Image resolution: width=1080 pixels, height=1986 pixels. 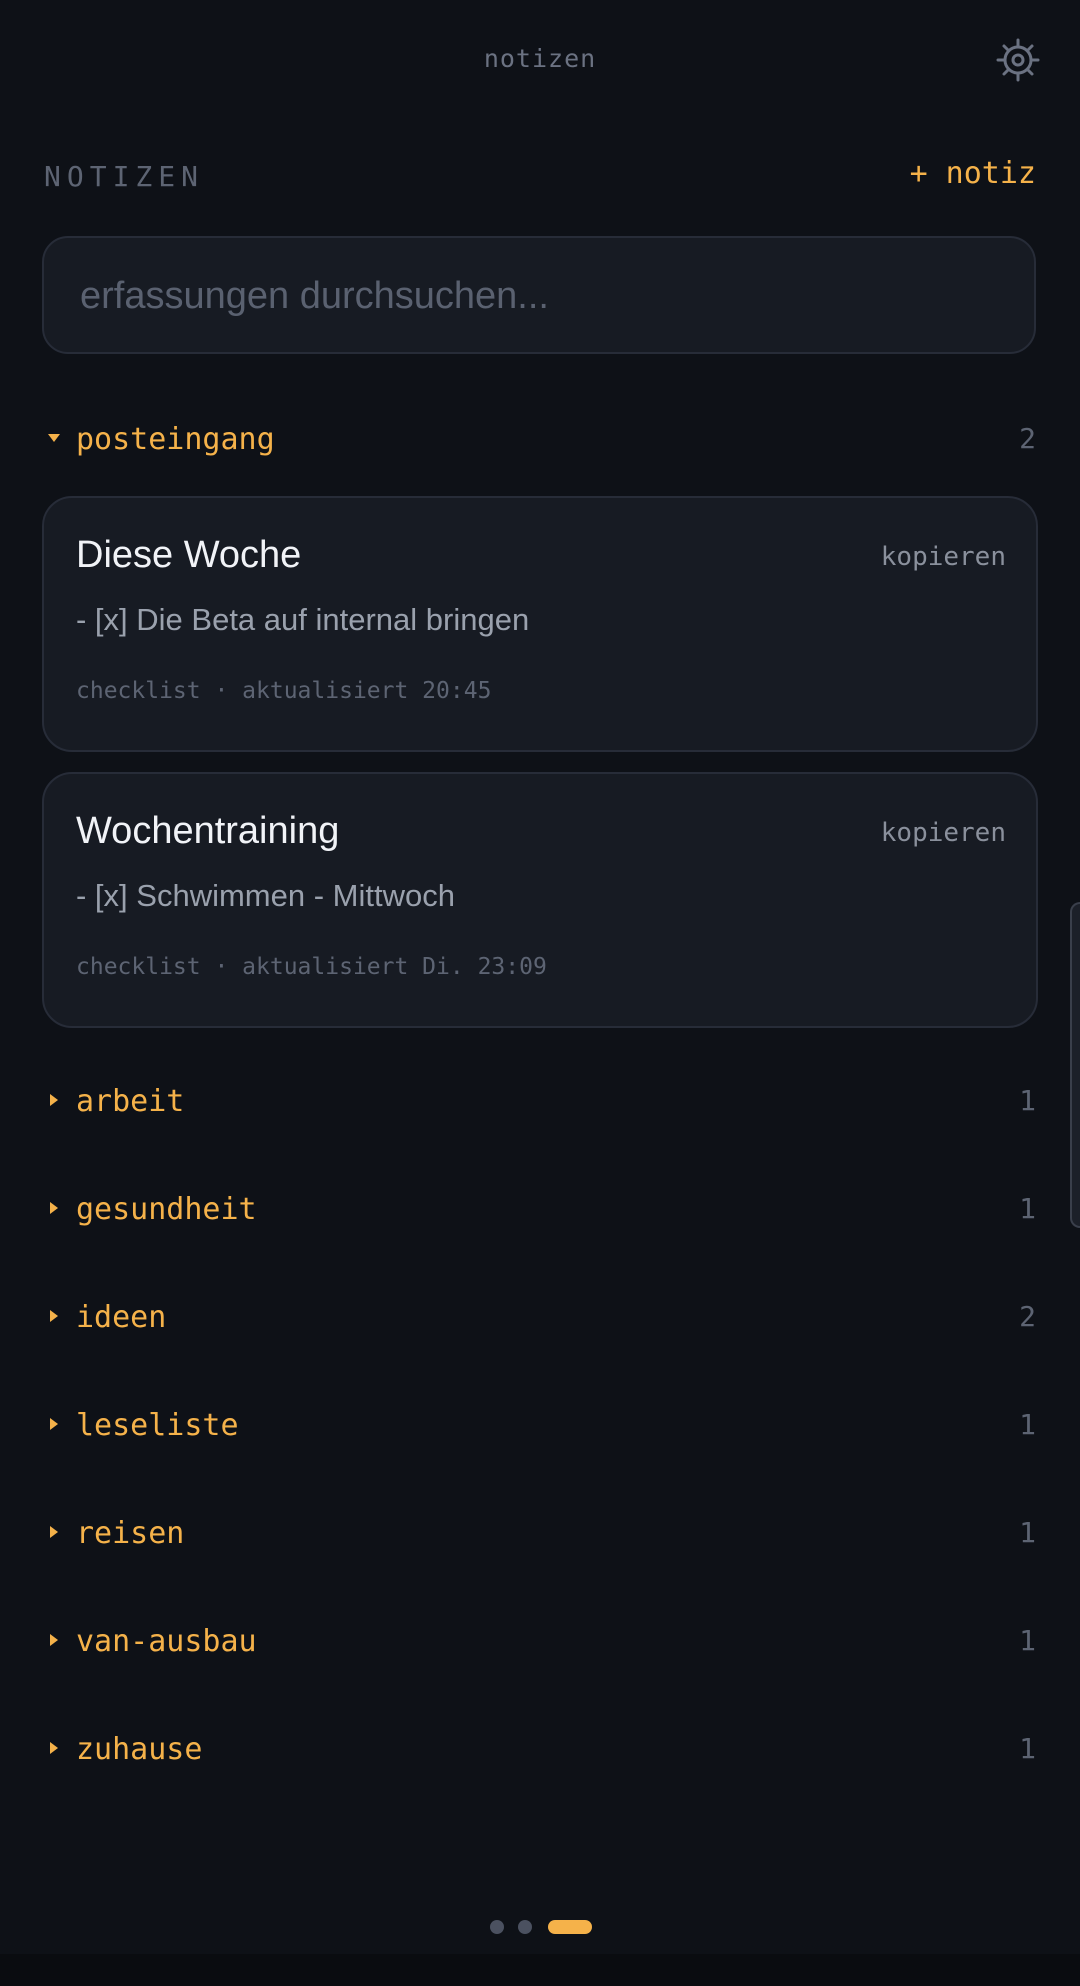 What do you see at coordinates (166, 1641) in the screenshot?
I see `group-name: van-ausbau` at bounding box center [166, 1641].